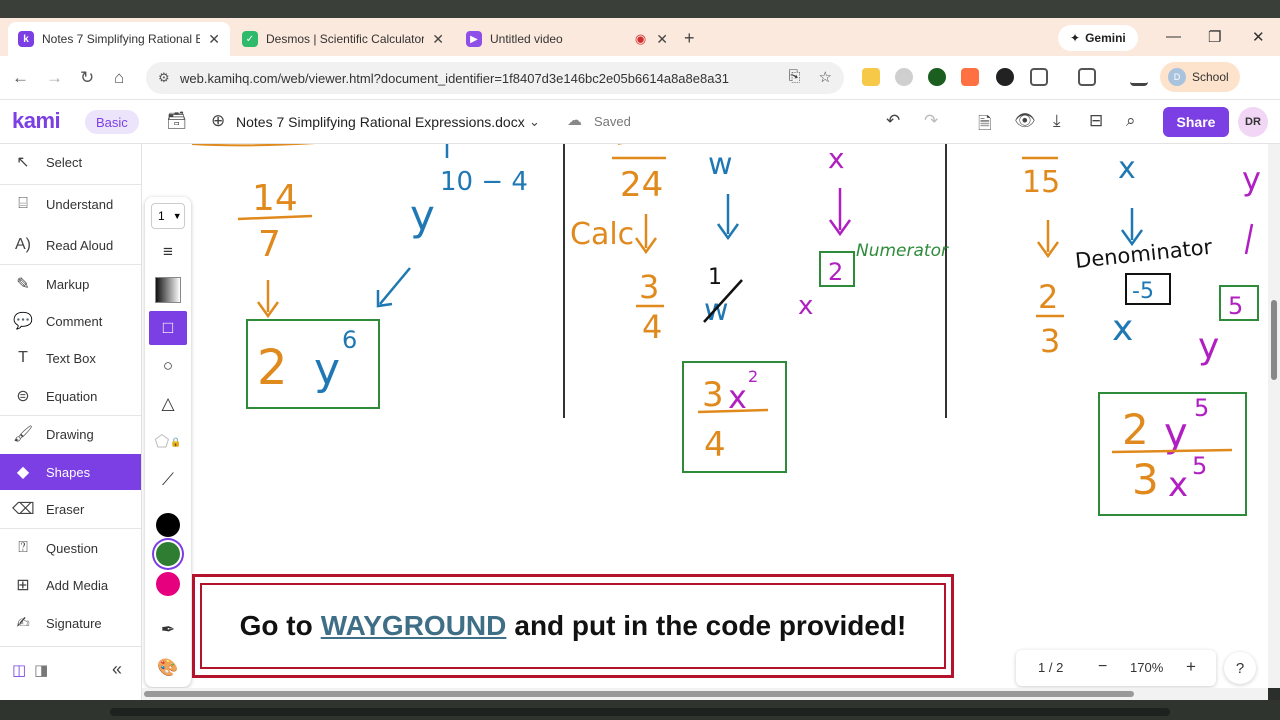  Describe the element at coordinates (177, 216) in the screenshot. I see `chevron-down-icon: ▼` at that location.